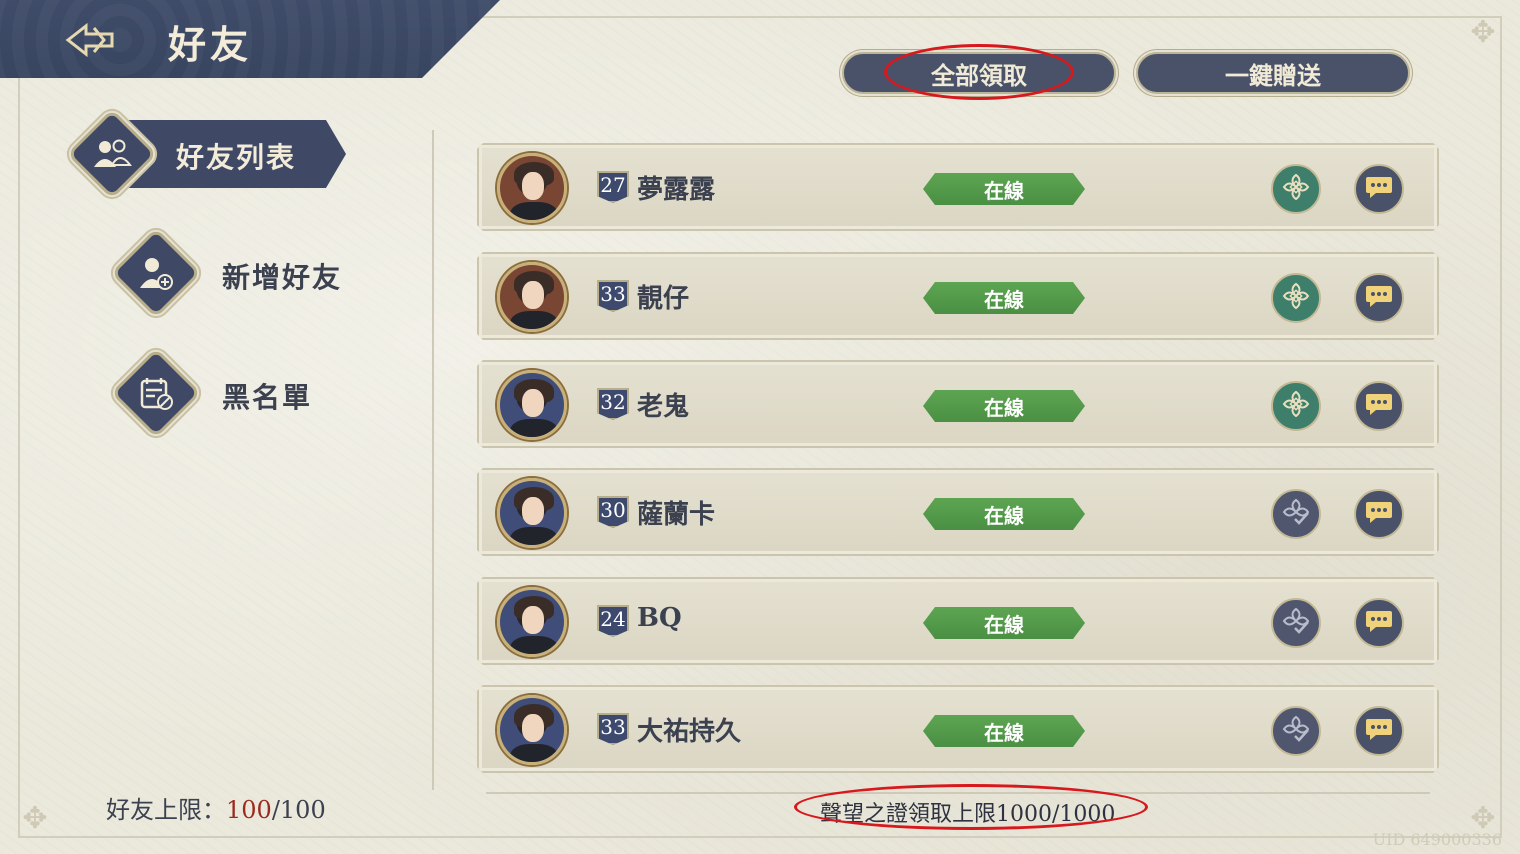  I want to click on friend-row: 32 老鬼 在線, so click(958, 404).